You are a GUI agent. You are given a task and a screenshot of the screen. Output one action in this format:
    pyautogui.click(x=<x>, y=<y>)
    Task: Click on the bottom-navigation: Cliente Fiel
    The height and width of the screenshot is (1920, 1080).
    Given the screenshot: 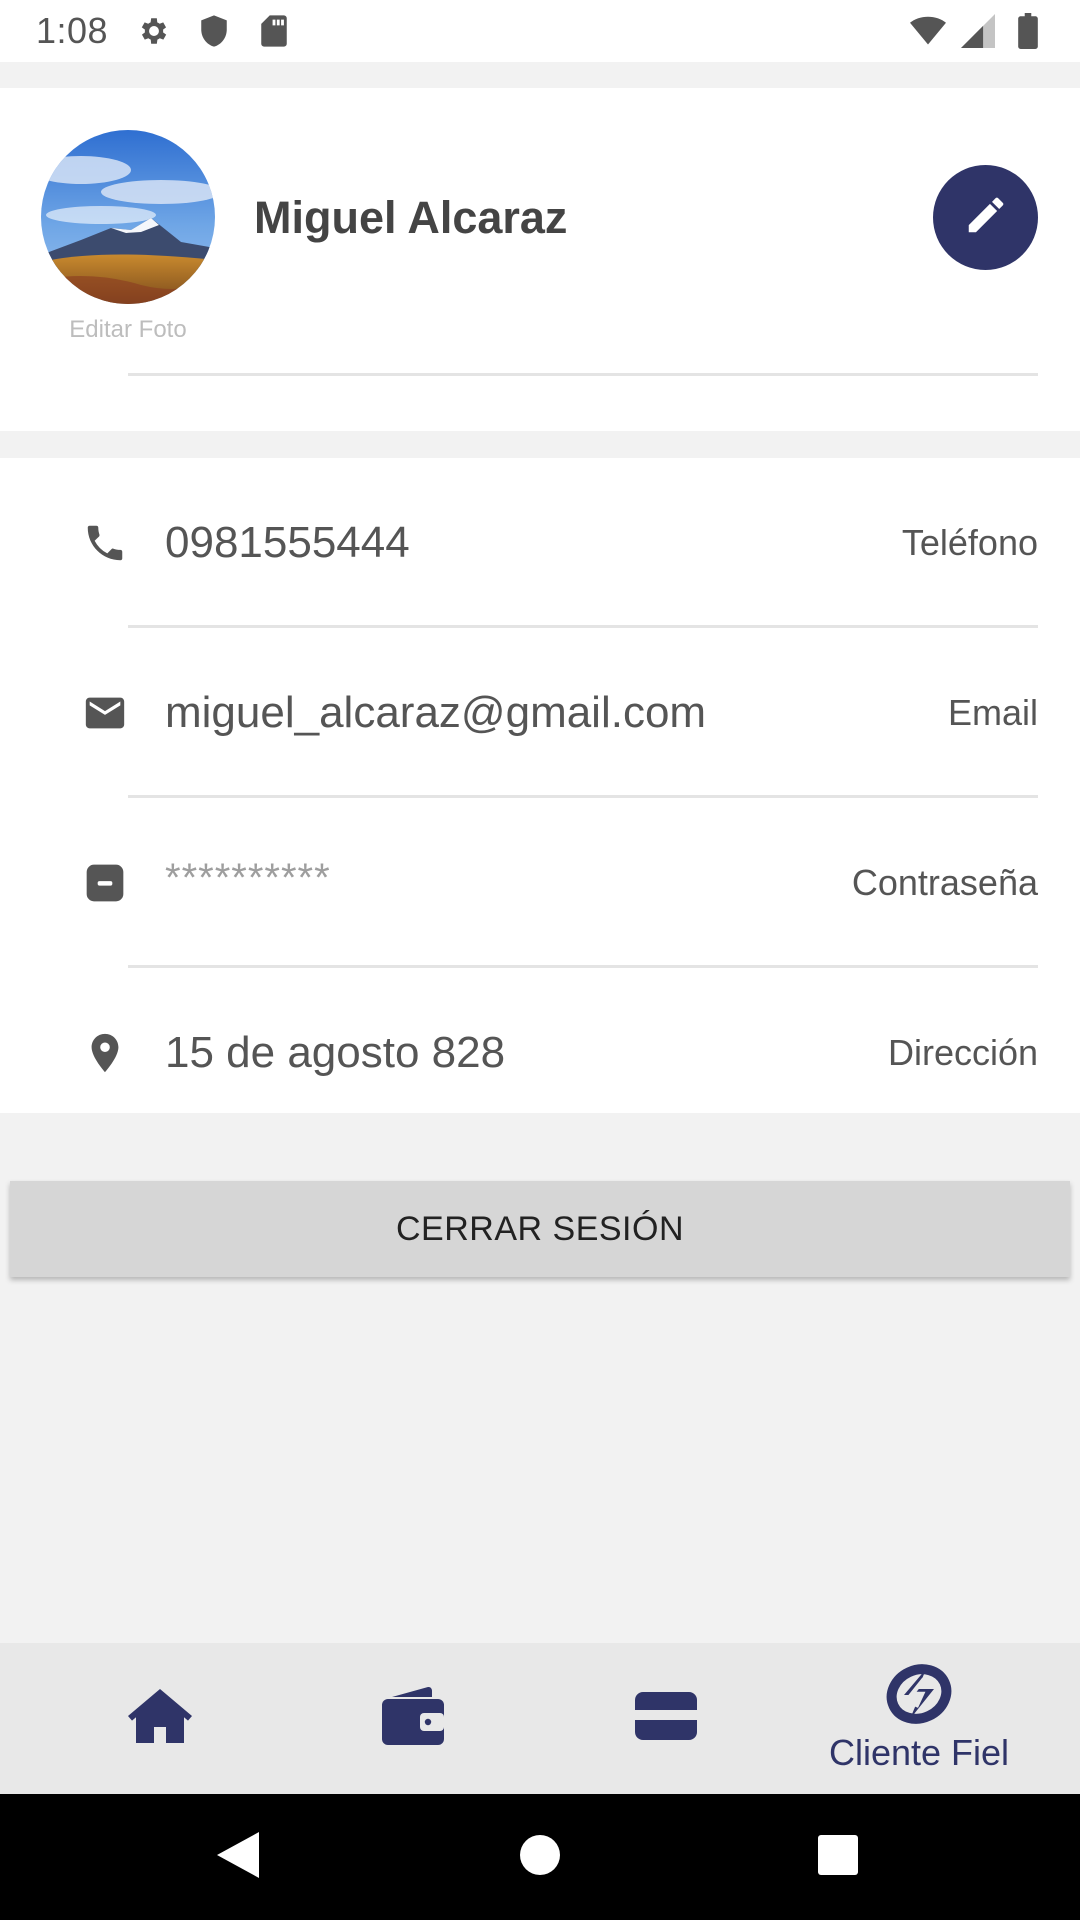 What is the action you would take?
    pyautogui.click(x=540, y=1718)
    